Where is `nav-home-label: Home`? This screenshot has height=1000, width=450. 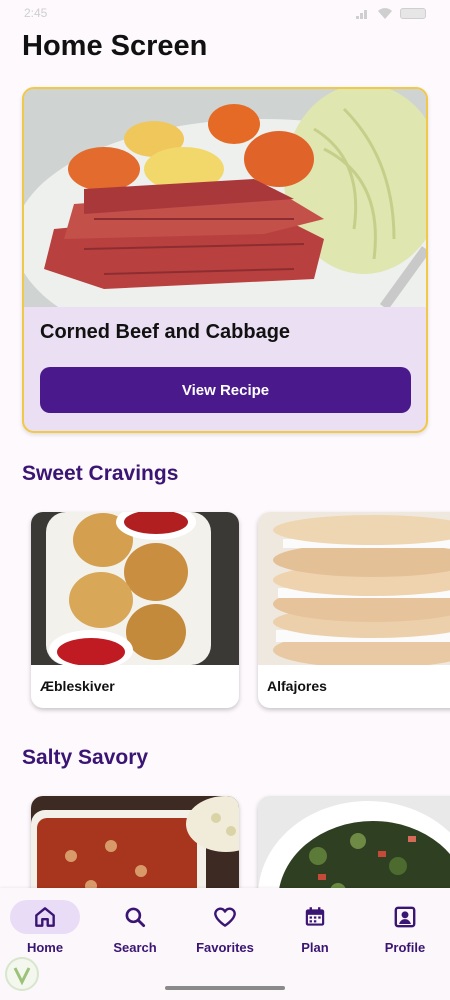 nav-home-label: Home is located at coordinates (45, 947).